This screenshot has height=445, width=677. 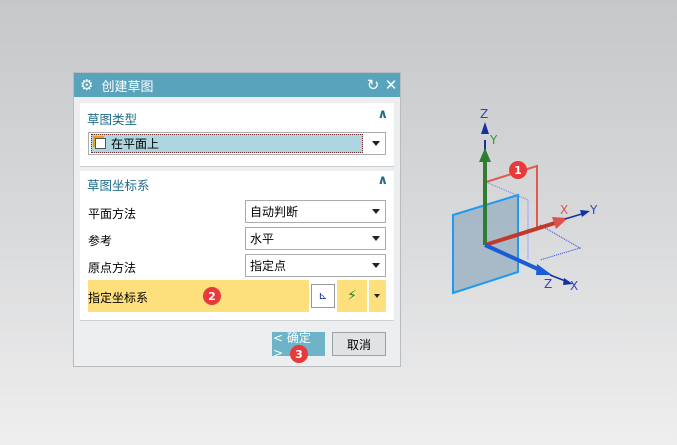 I want to click on y2-axis-label: Y, so click(x=593, y=210).